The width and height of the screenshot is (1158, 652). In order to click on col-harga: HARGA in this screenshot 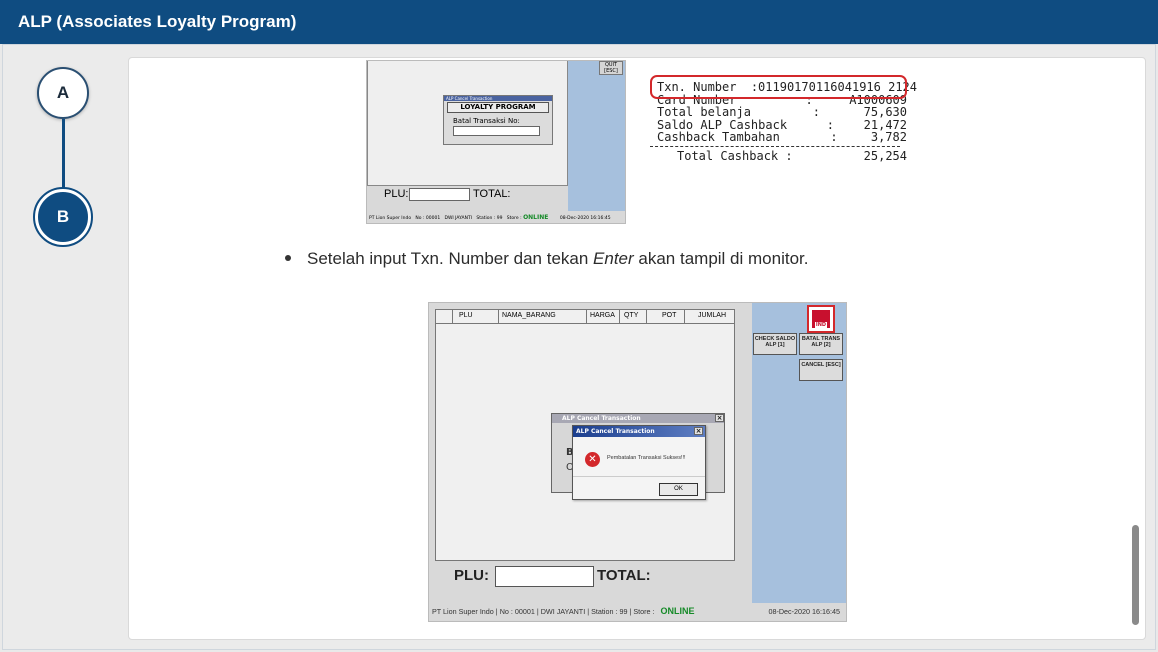, I will do `click(602, 315)`.